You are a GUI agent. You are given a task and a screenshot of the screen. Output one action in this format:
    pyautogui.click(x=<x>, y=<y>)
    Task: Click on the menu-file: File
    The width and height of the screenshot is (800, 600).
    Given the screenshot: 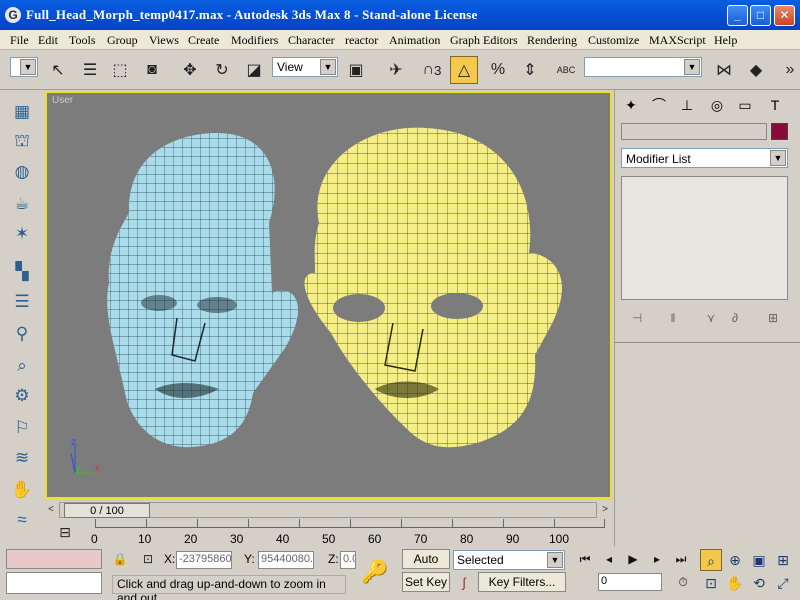 What is the action you would take?
    pyautogui.click(x=19, y=40)
    